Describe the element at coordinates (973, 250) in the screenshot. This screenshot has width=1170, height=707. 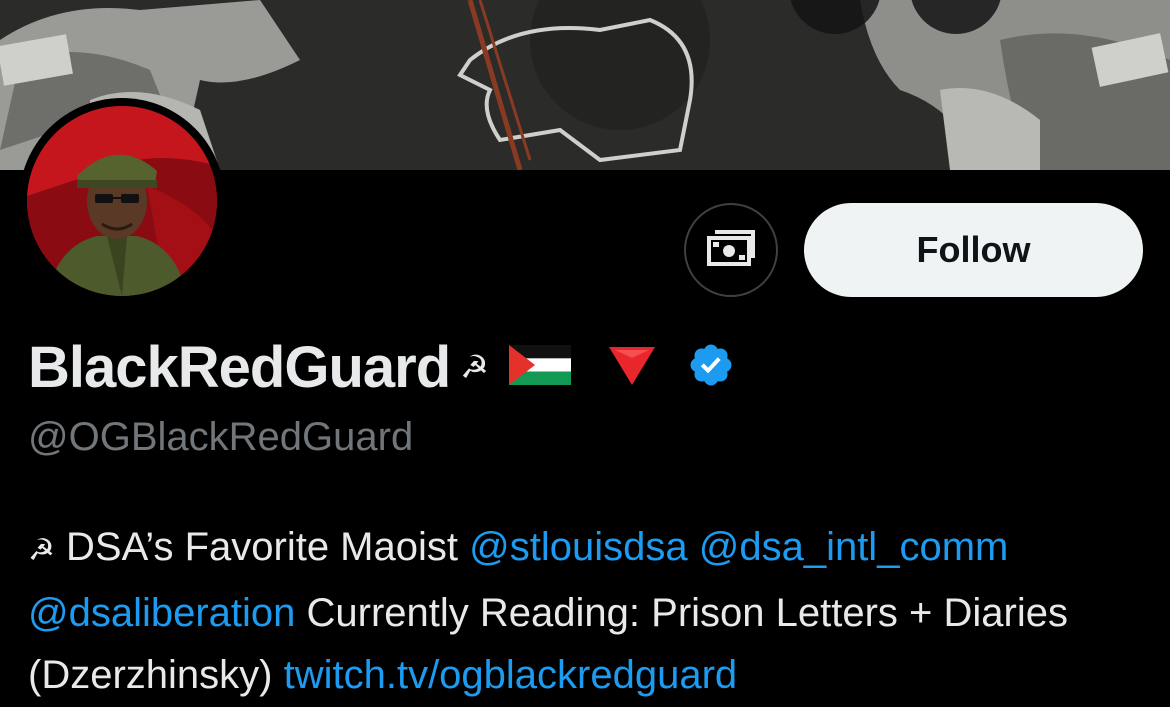
I see `follow-button: Follow` at that location.